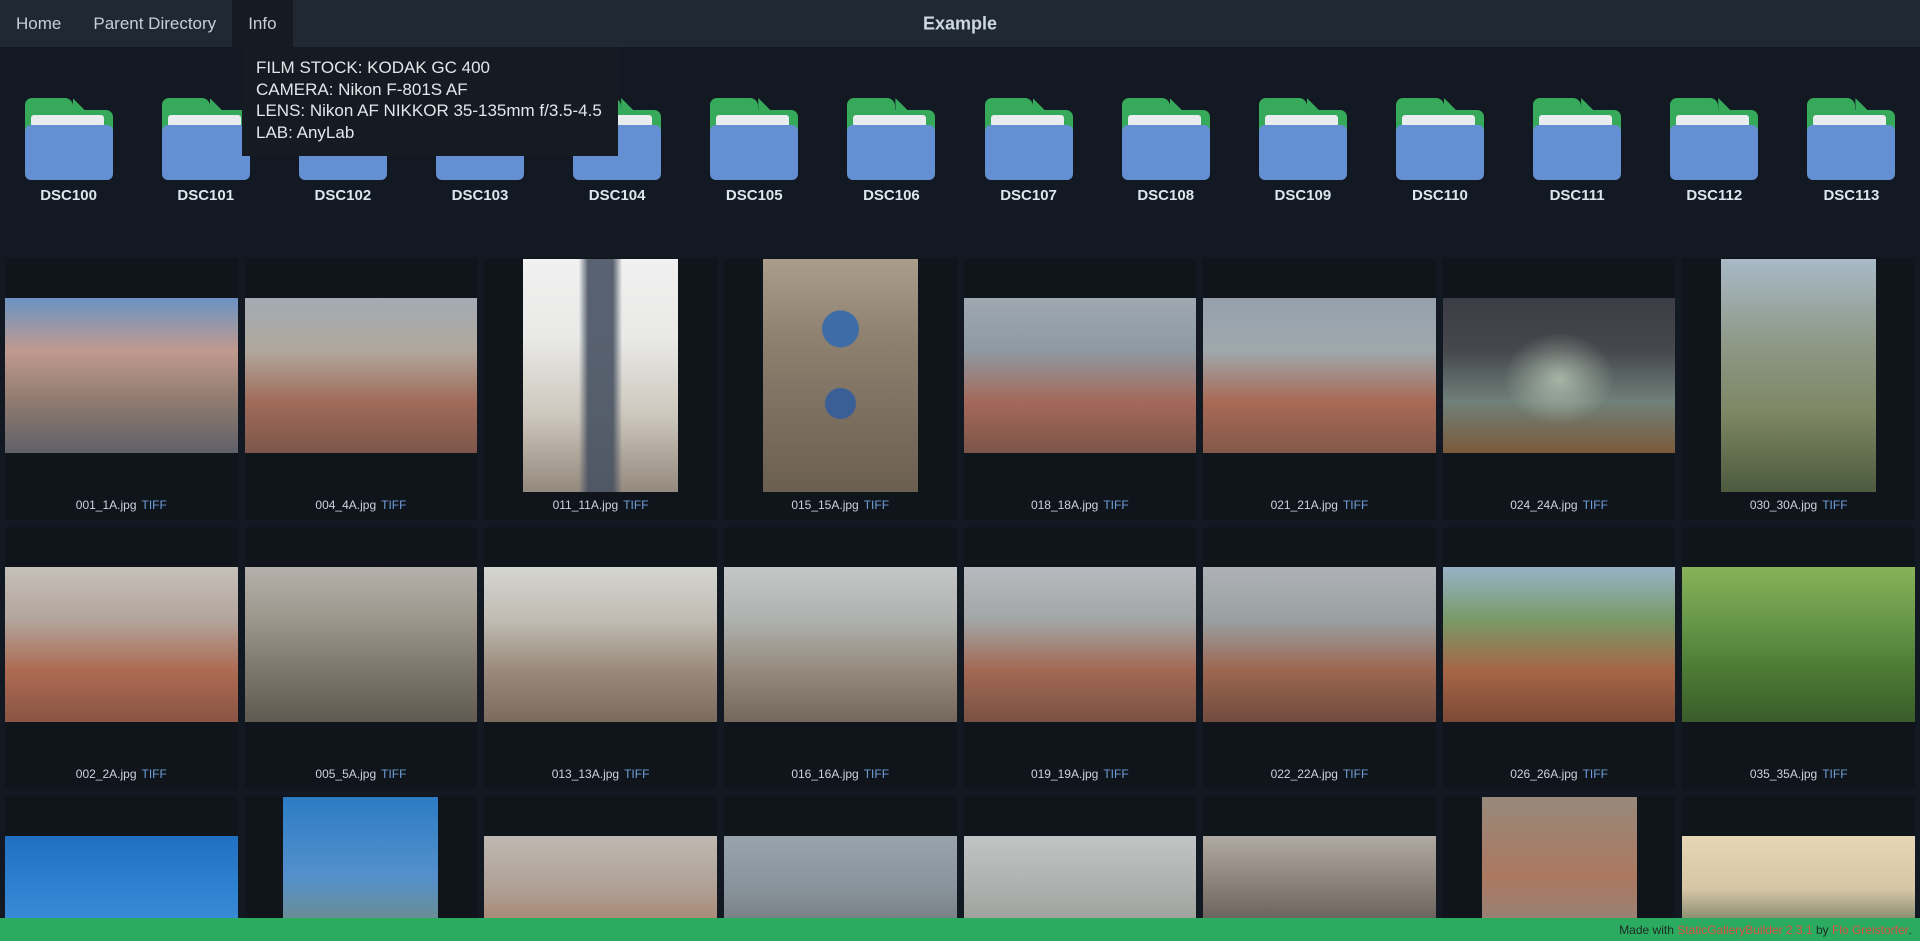 This screenshot has height=941, width=1920. I want to click on folder-label: DSC104, so click(617, 195).